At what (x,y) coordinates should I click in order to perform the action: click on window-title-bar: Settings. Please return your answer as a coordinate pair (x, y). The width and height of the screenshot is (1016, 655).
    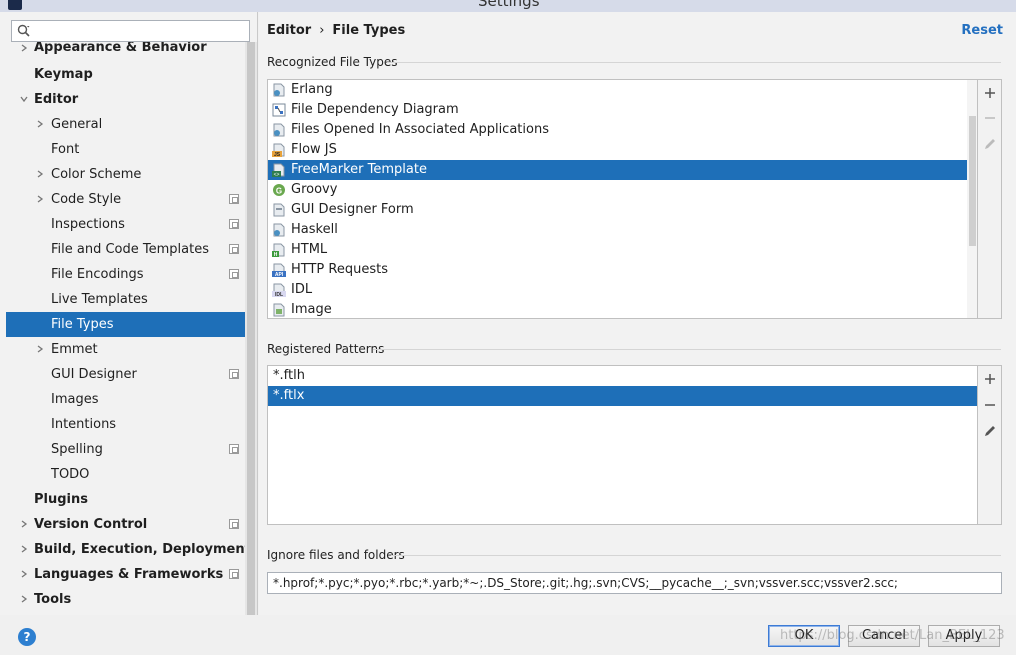
    Looking at the image, I should click on (508, 6).